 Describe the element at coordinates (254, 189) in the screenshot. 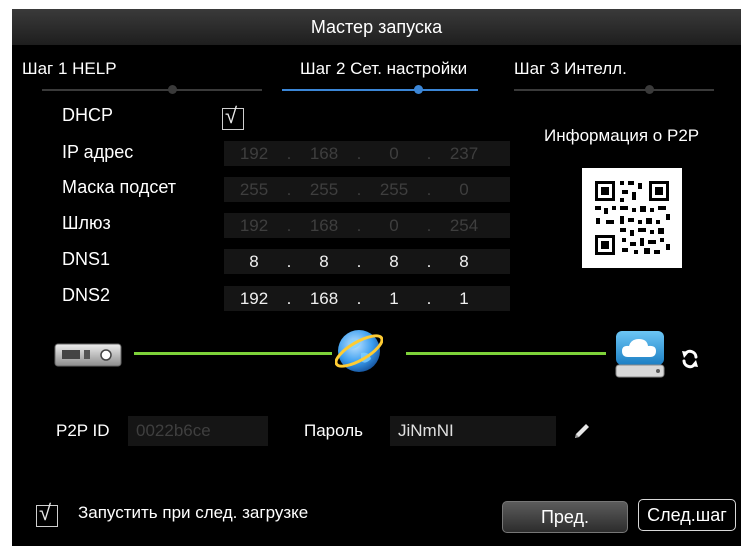

I see `mask-octet-1: 255` at that location.